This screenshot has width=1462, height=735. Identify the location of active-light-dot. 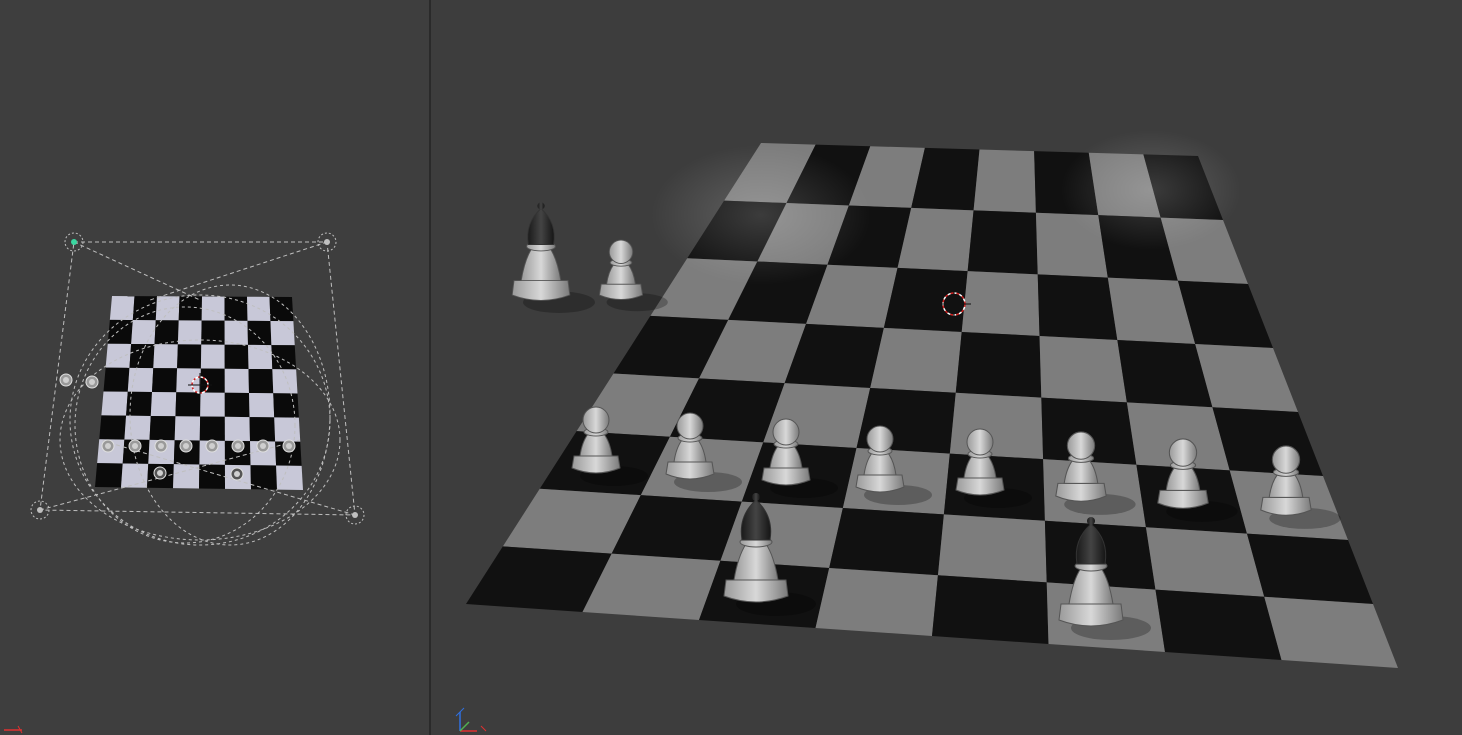
(74, 242).